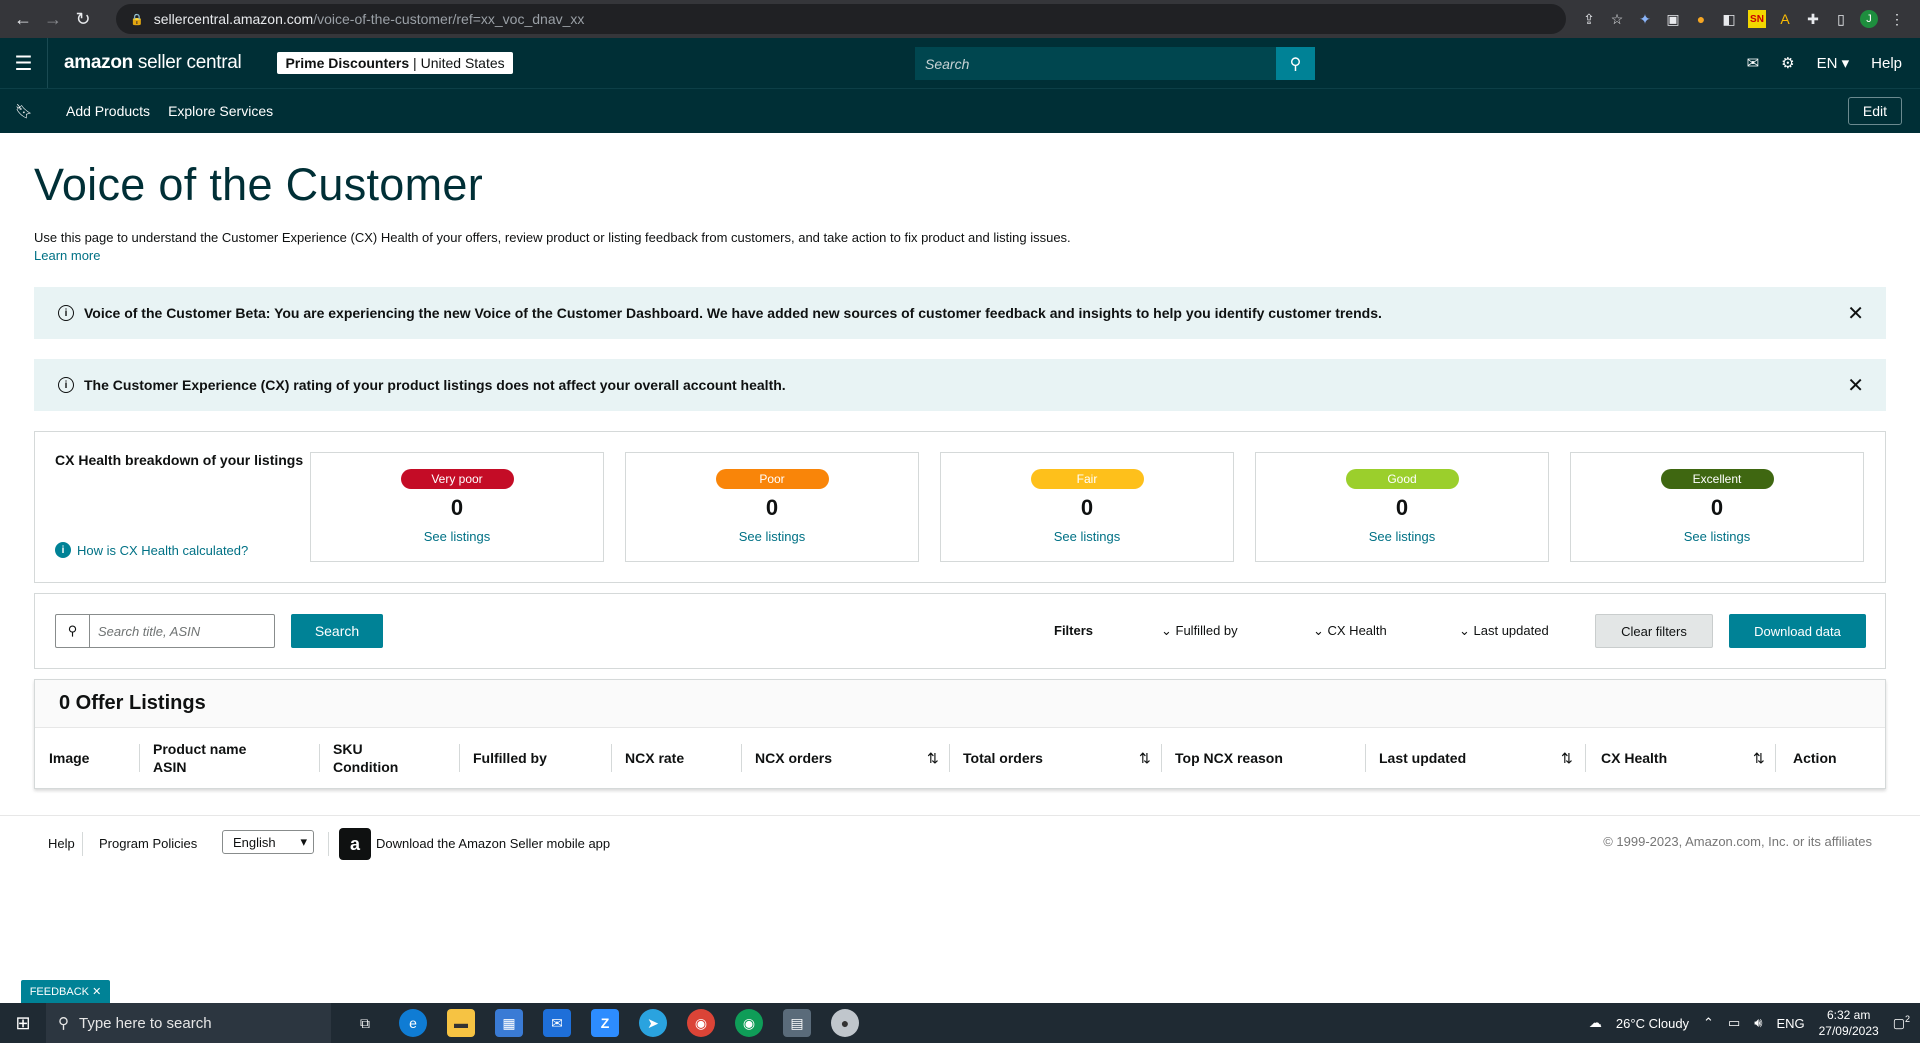  Describe the element at coordinates (137, 19) in the screenshot. I see `lock-icon: 🔒` at that location.